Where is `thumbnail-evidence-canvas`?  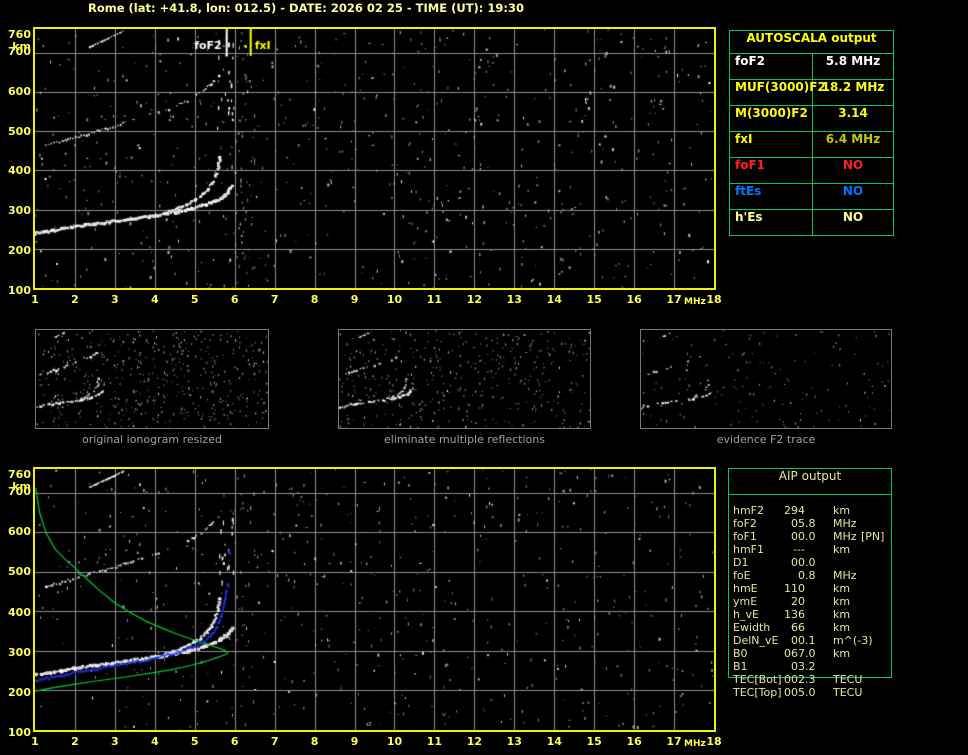
thumbnail-evidence-canvas is located at coordinates (766, 379).